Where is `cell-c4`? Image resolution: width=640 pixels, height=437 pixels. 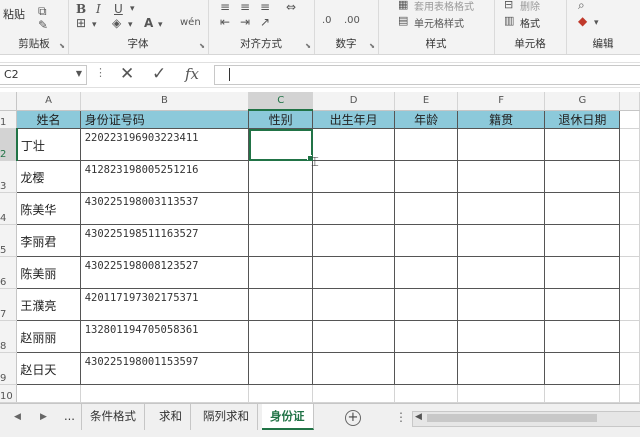
cell-c4 is located at coordinates (281, 208).